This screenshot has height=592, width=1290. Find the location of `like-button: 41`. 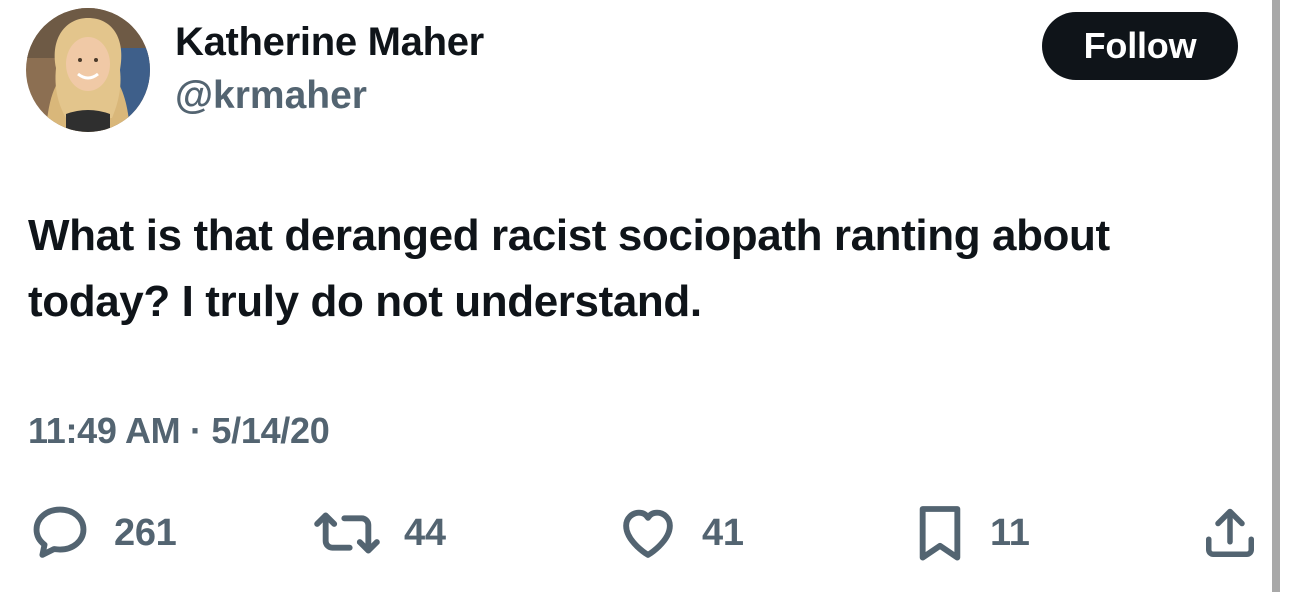

like-button: 41 is located at coordinates (680, 533).